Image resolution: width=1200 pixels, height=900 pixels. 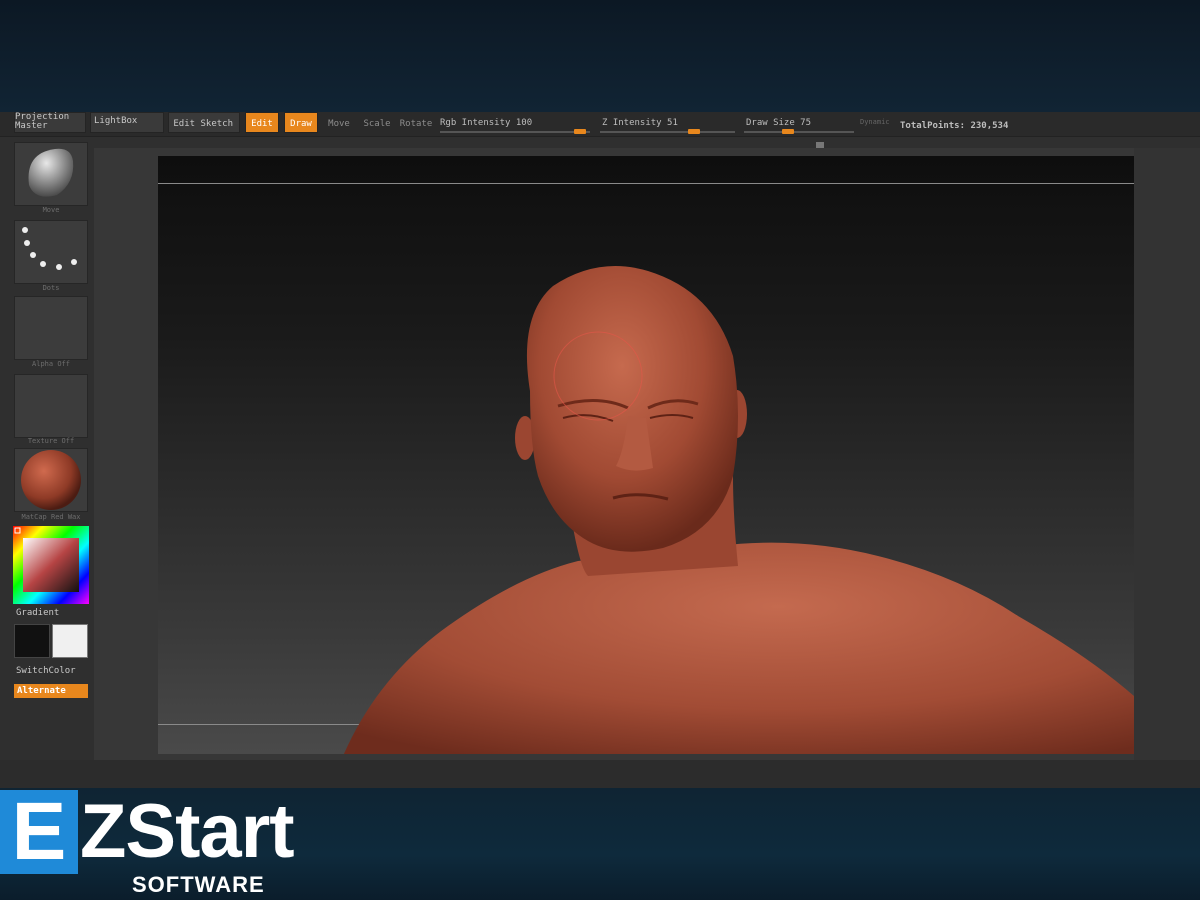 I want to click on canvas-handle, so click(x=820, y=145).